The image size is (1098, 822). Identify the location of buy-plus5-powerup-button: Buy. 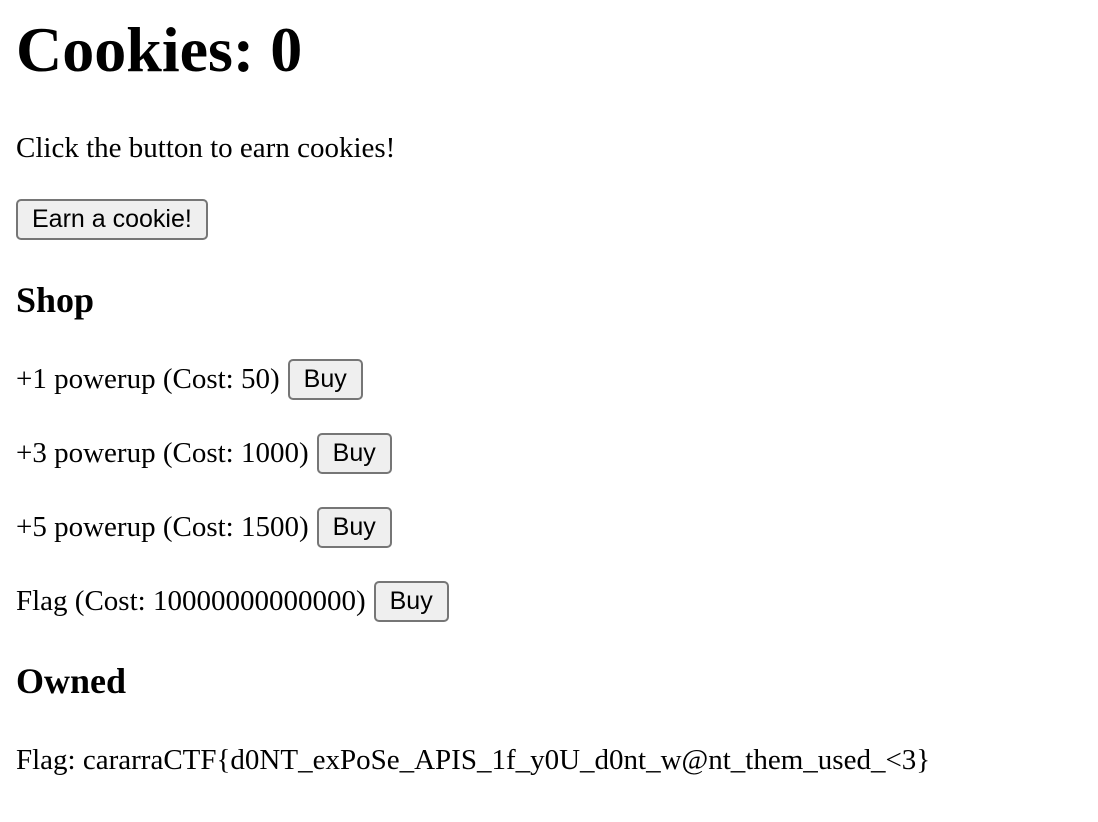
(354, 527).